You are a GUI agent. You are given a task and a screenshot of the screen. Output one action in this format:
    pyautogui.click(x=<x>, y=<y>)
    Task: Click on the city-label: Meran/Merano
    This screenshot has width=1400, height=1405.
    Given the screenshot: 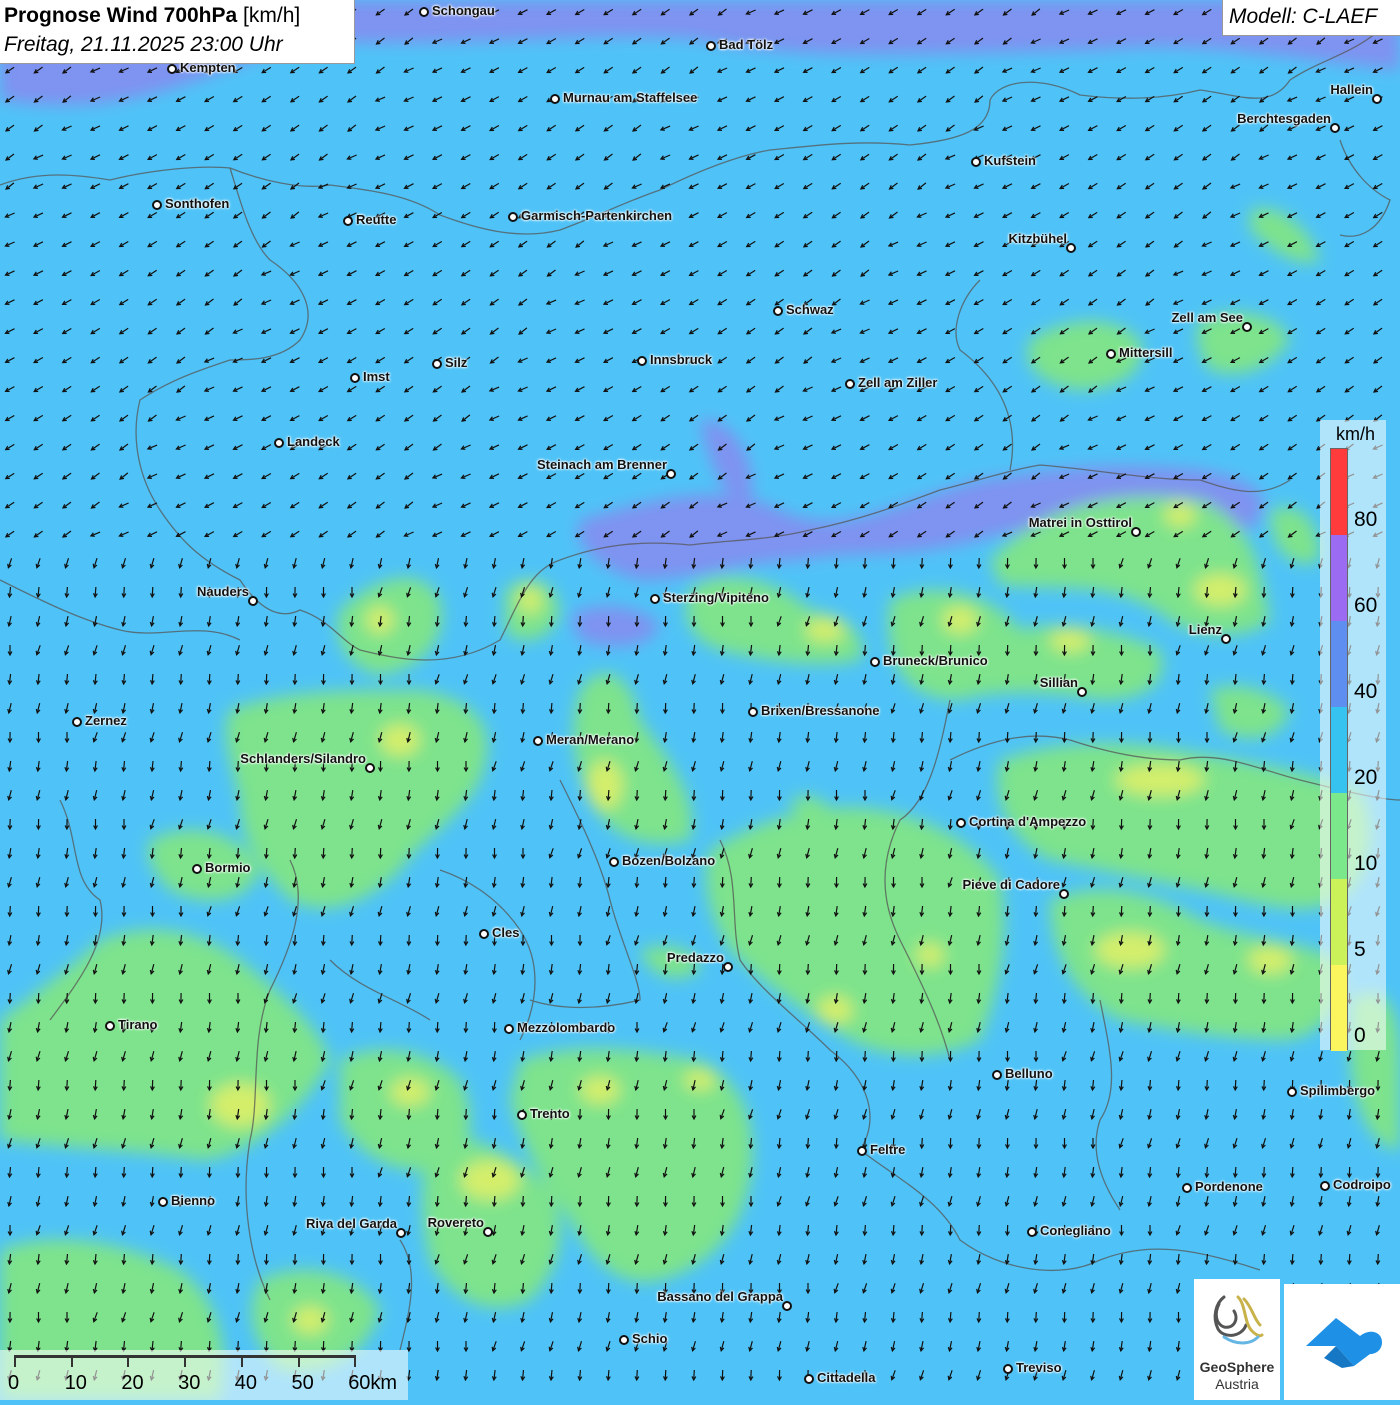 What is the action you would take?
    pyautogui.click(x=590, y=739)
    